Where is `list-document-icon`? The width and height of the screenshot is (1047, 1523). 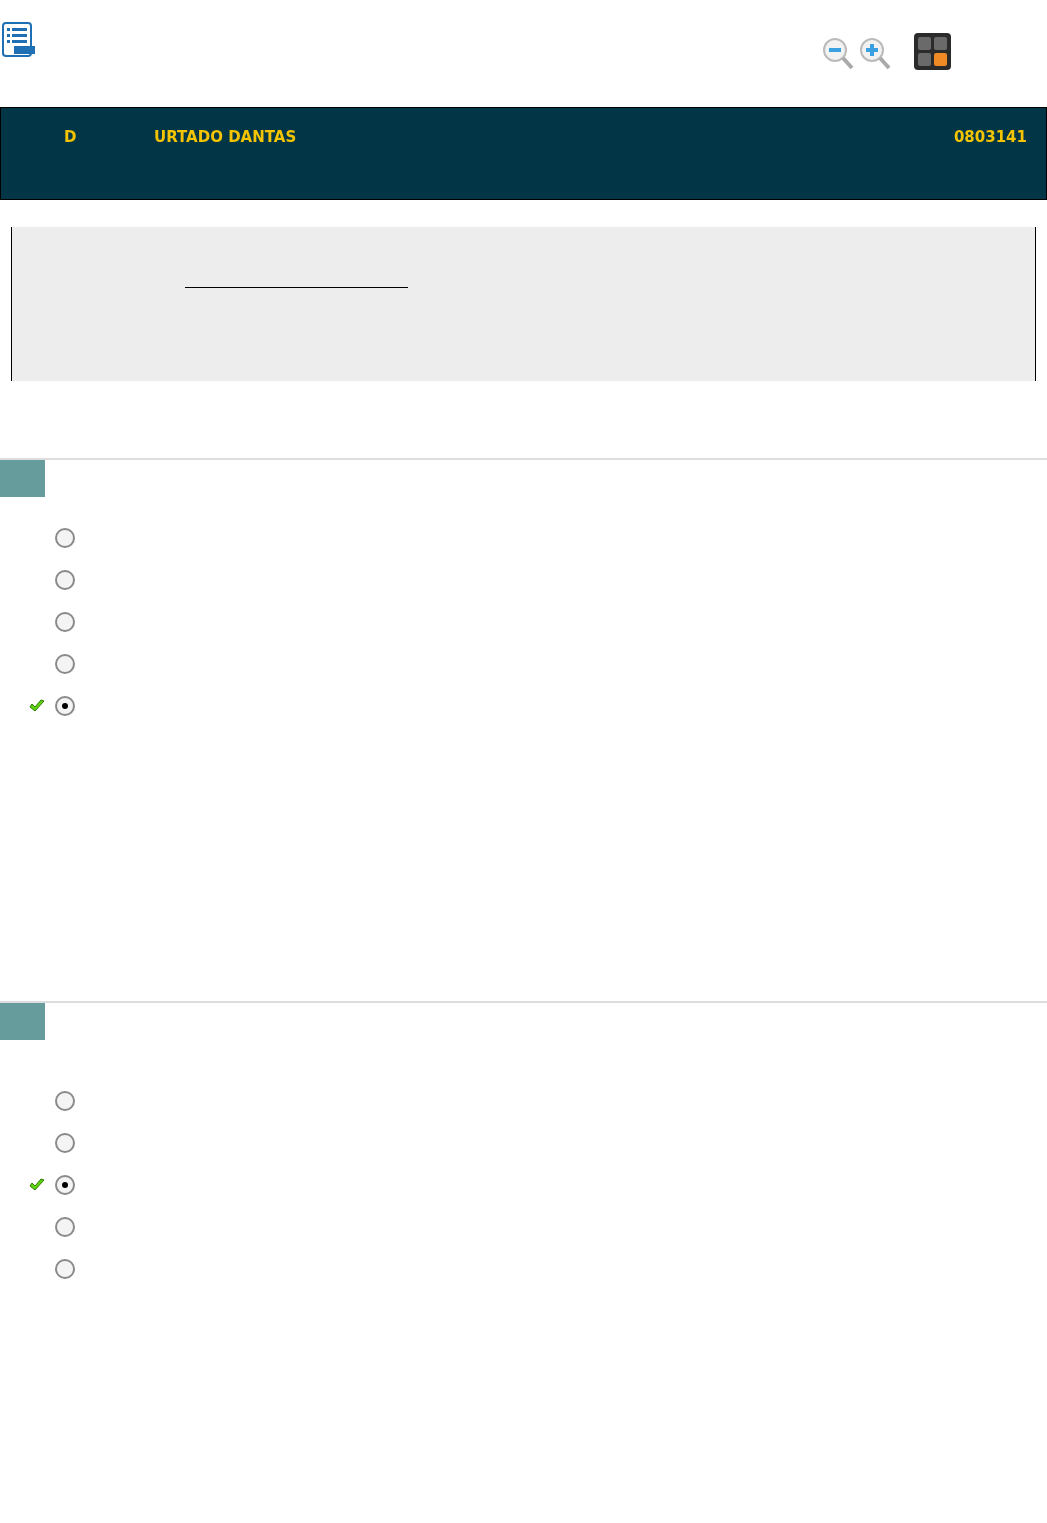 list-document-icon is located at coordinates (19, 40).